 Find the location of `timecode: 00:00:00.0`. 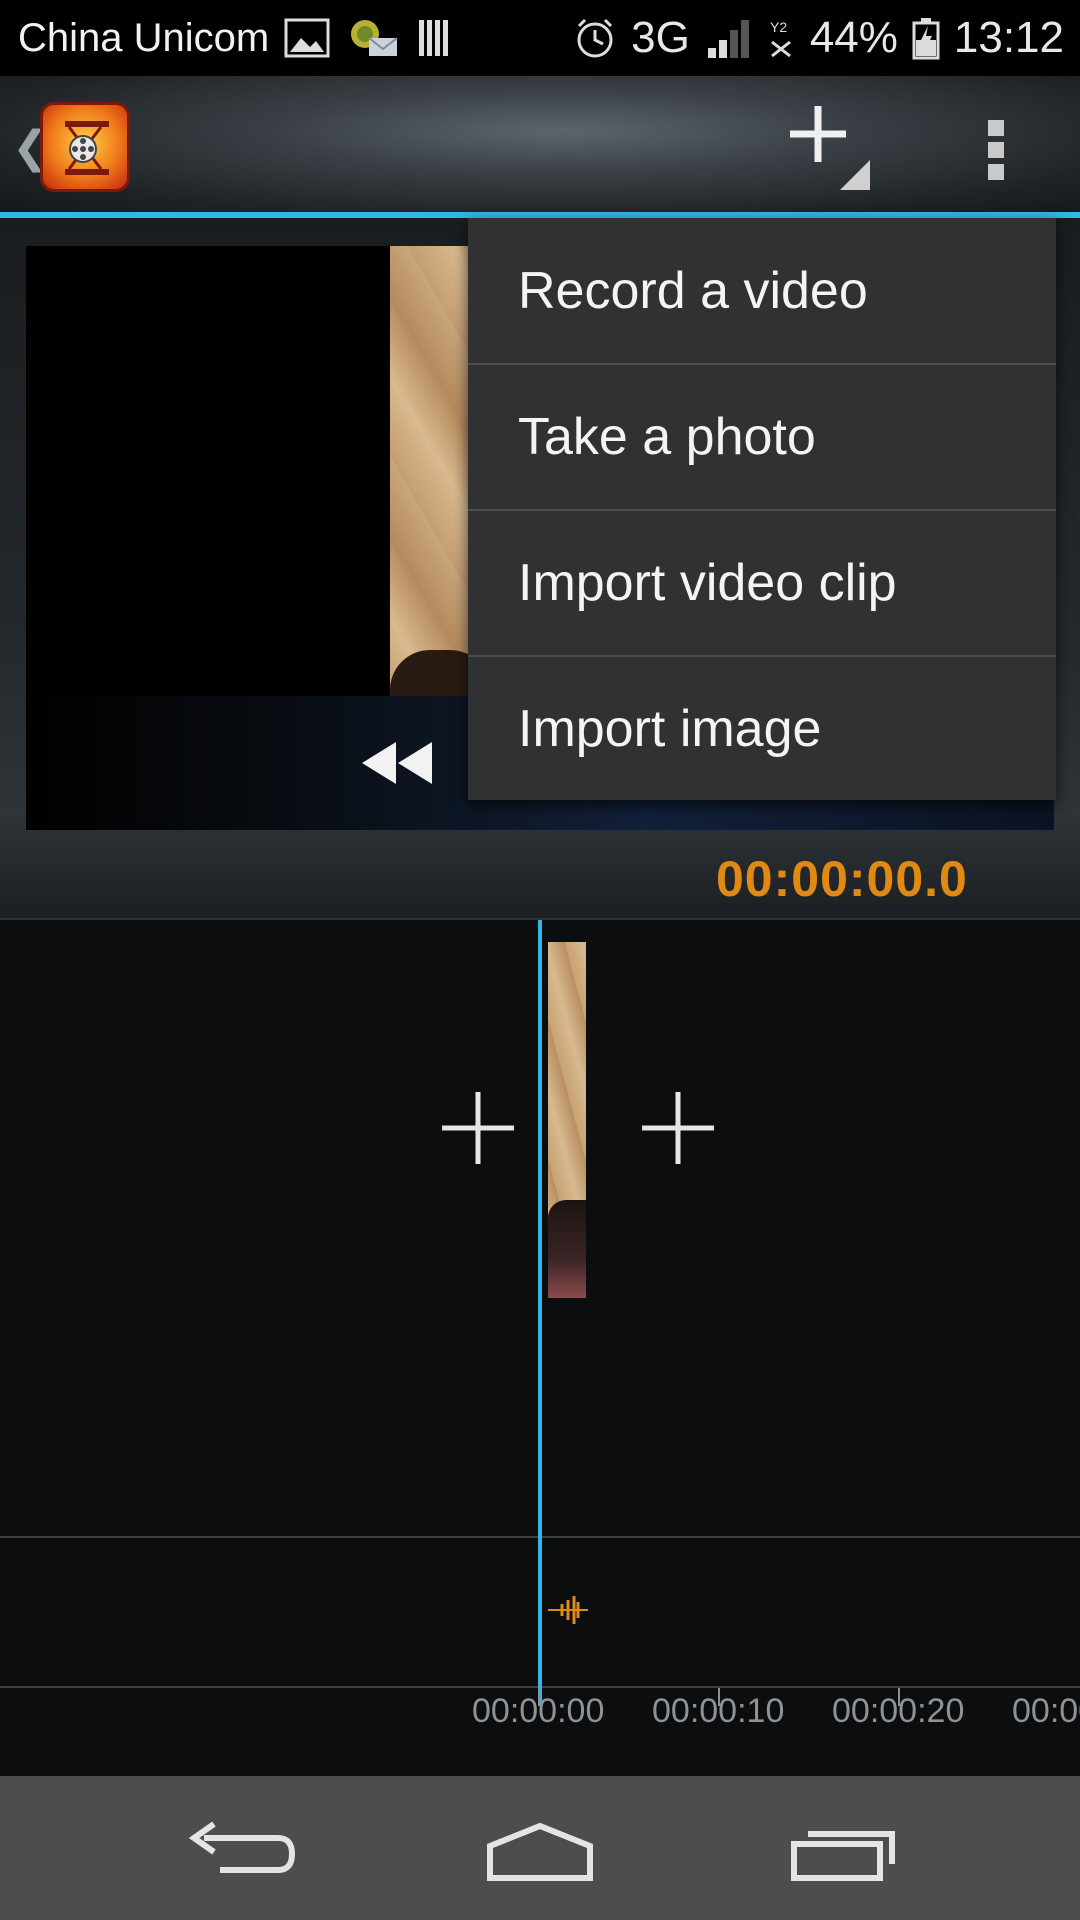

timecode: 00:00:00.0 is located at coordinates (842, 879).